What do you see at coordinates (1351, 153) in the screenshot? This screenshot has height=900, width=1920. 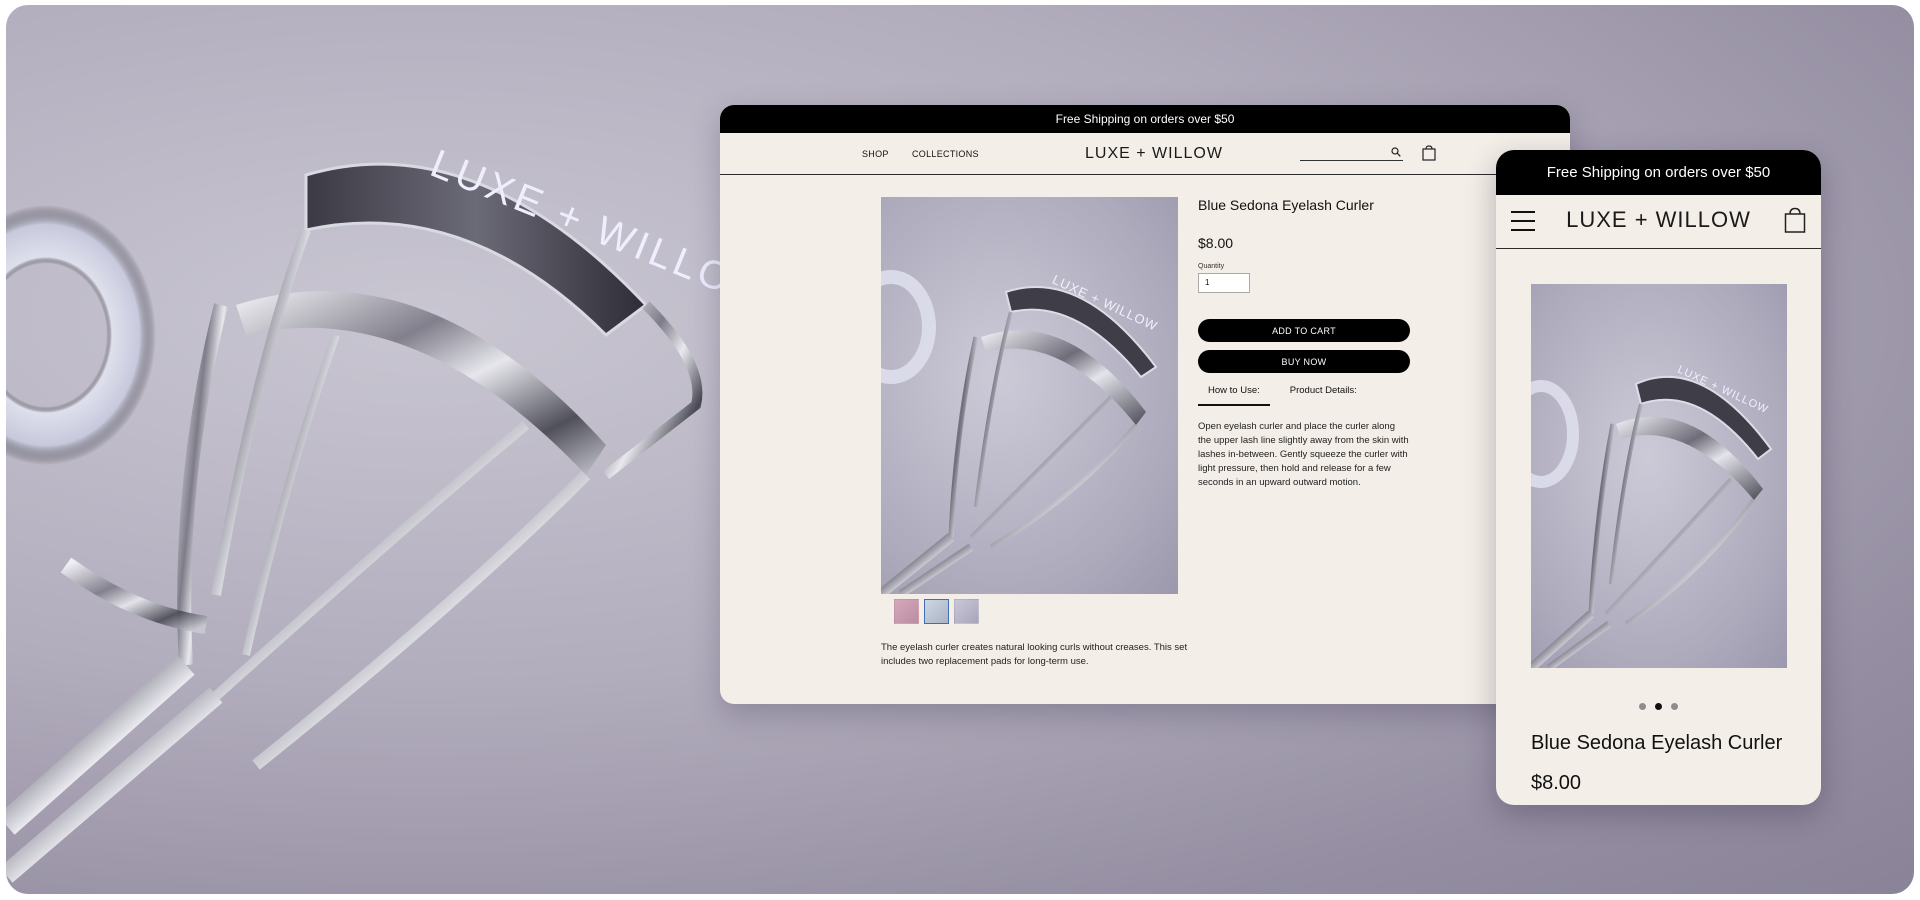 I see `search-input` at bounding box center [1351, 153].